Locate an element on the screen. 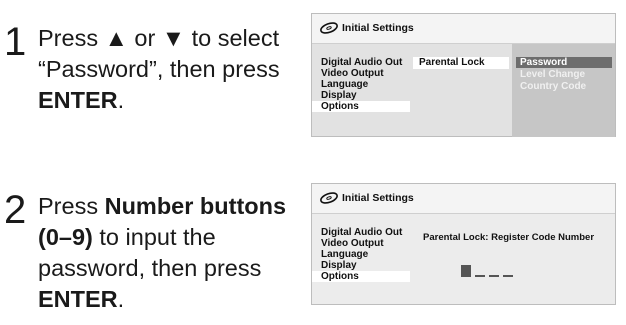 This screenshot has width=626, height=325. option-level-change: Level Change is located at coordinates (564, 74).